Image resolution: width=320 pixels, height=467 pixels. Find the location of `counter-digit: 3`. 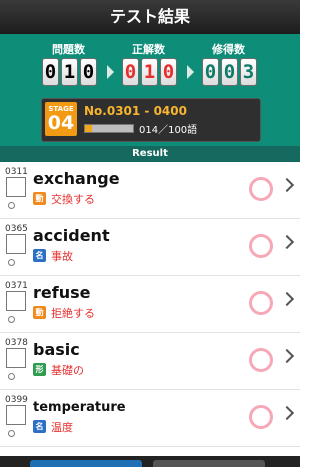

counter-digit: 3 is located at coordinates (248, 72).